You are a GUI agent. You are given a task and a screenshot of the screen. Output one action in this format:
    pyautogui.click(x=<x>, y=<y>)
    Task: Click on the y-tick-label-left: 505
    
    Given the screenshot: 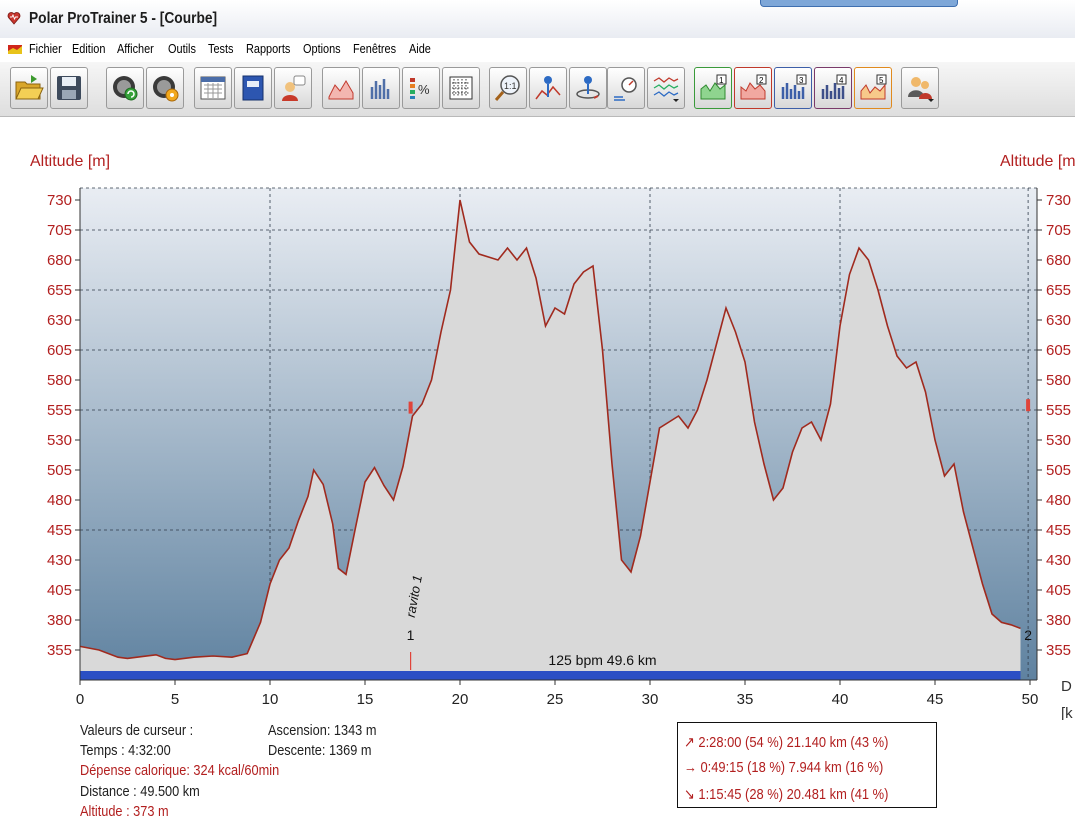 What is the action you would take?
    pyautogui.click(x=59, y=470)
    